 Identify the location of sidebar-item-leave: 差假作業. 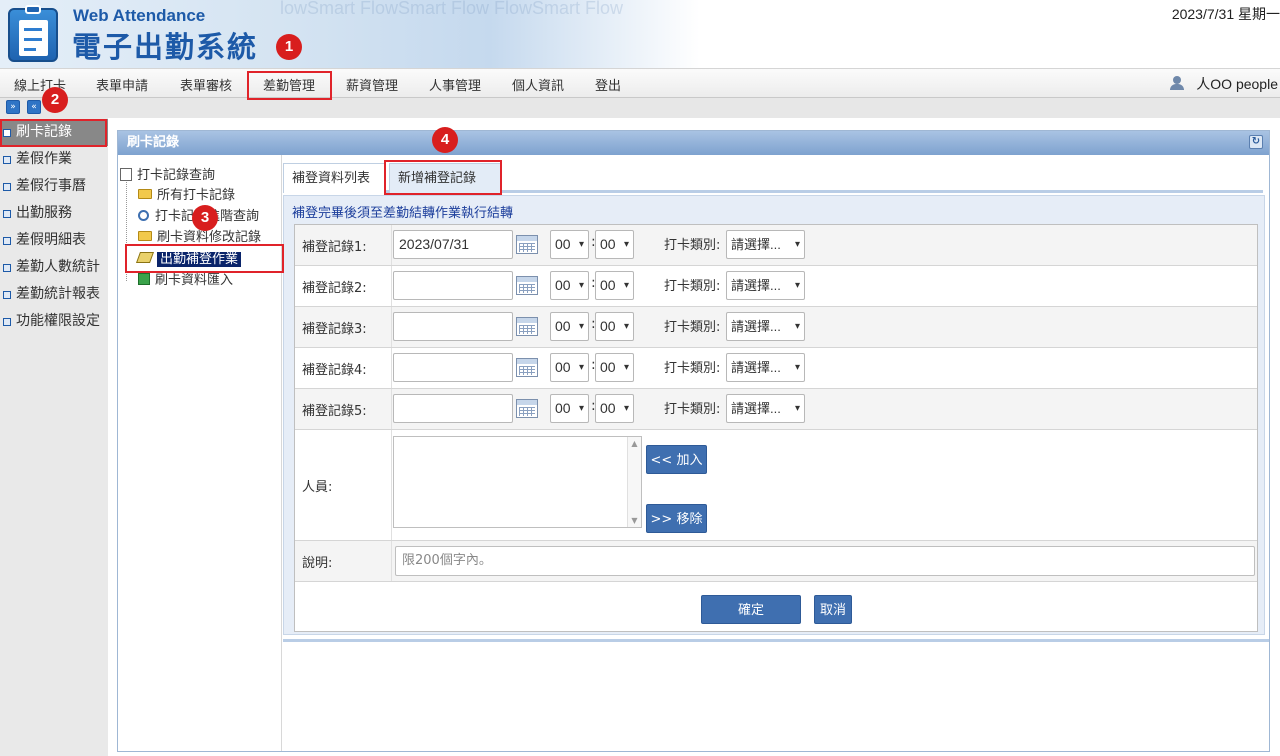
(54, 159).